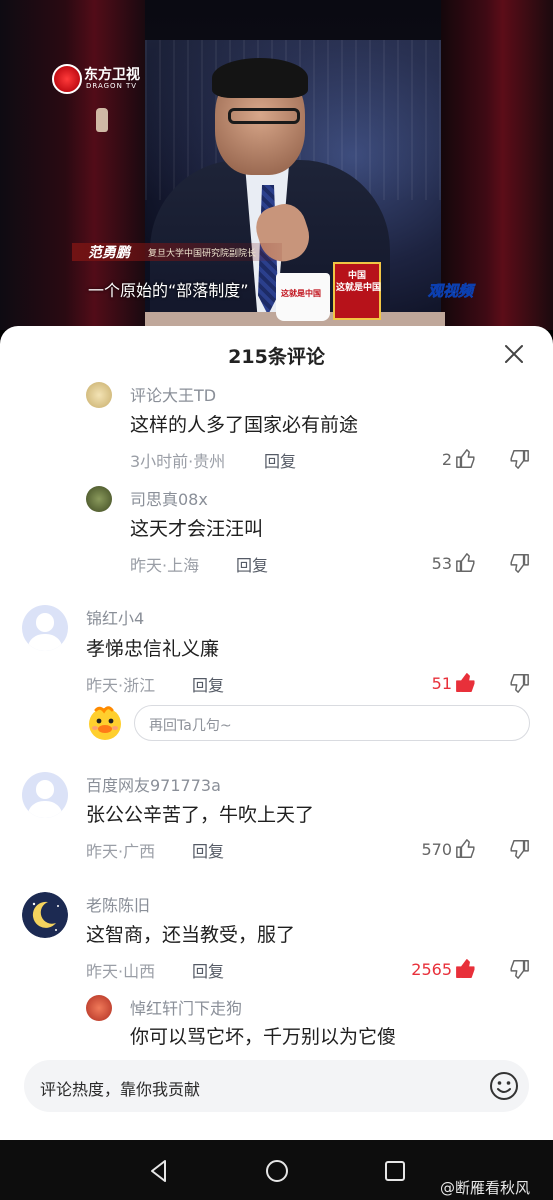 The height and width of the screenshot is (1200, 553). Describe the element at coordinates (441, 683) in the screenshot. I see `like-count: 51` at that location.